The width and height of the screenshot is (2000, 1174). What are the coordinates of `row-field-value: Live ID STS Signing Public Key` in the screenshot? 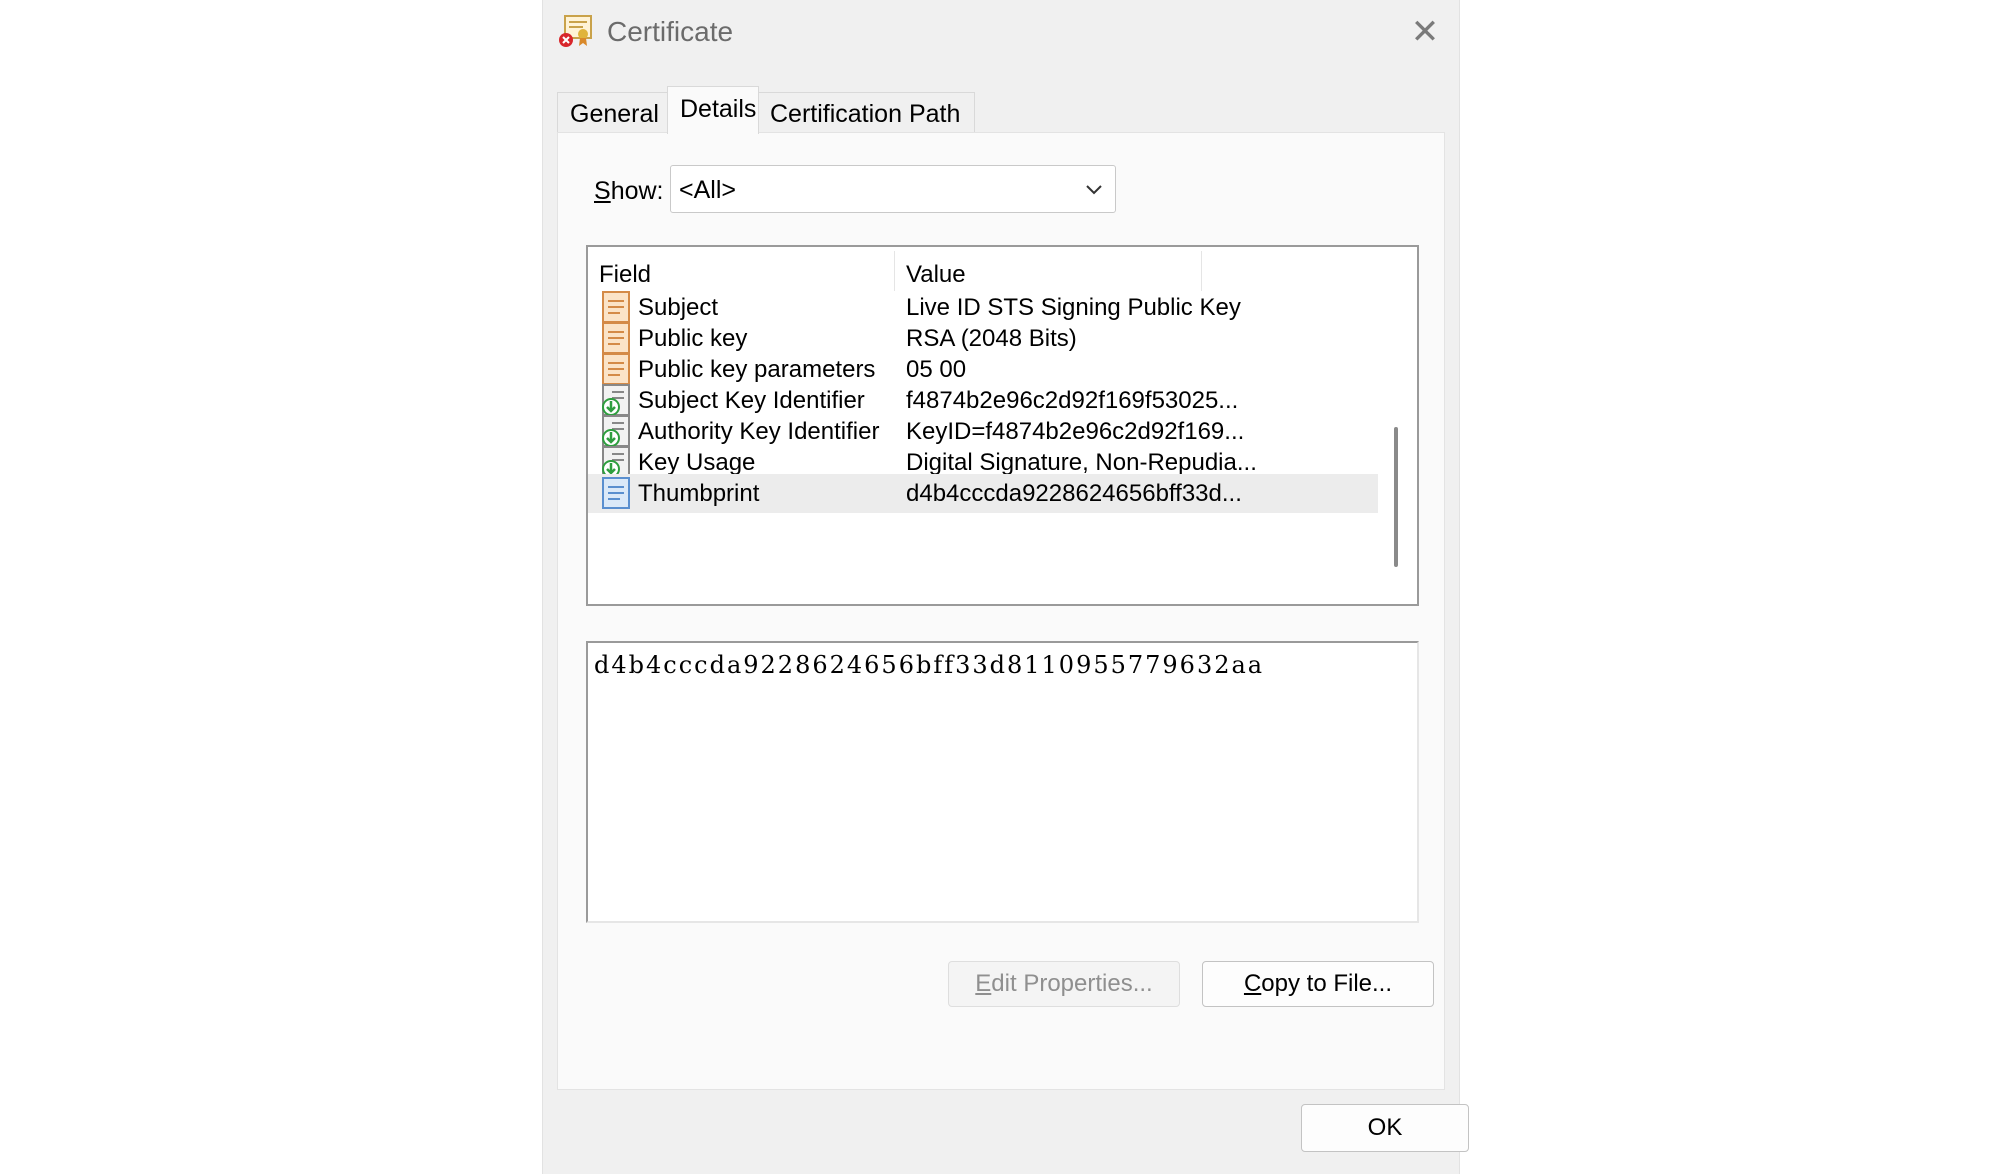 It's located at (1073, 307).